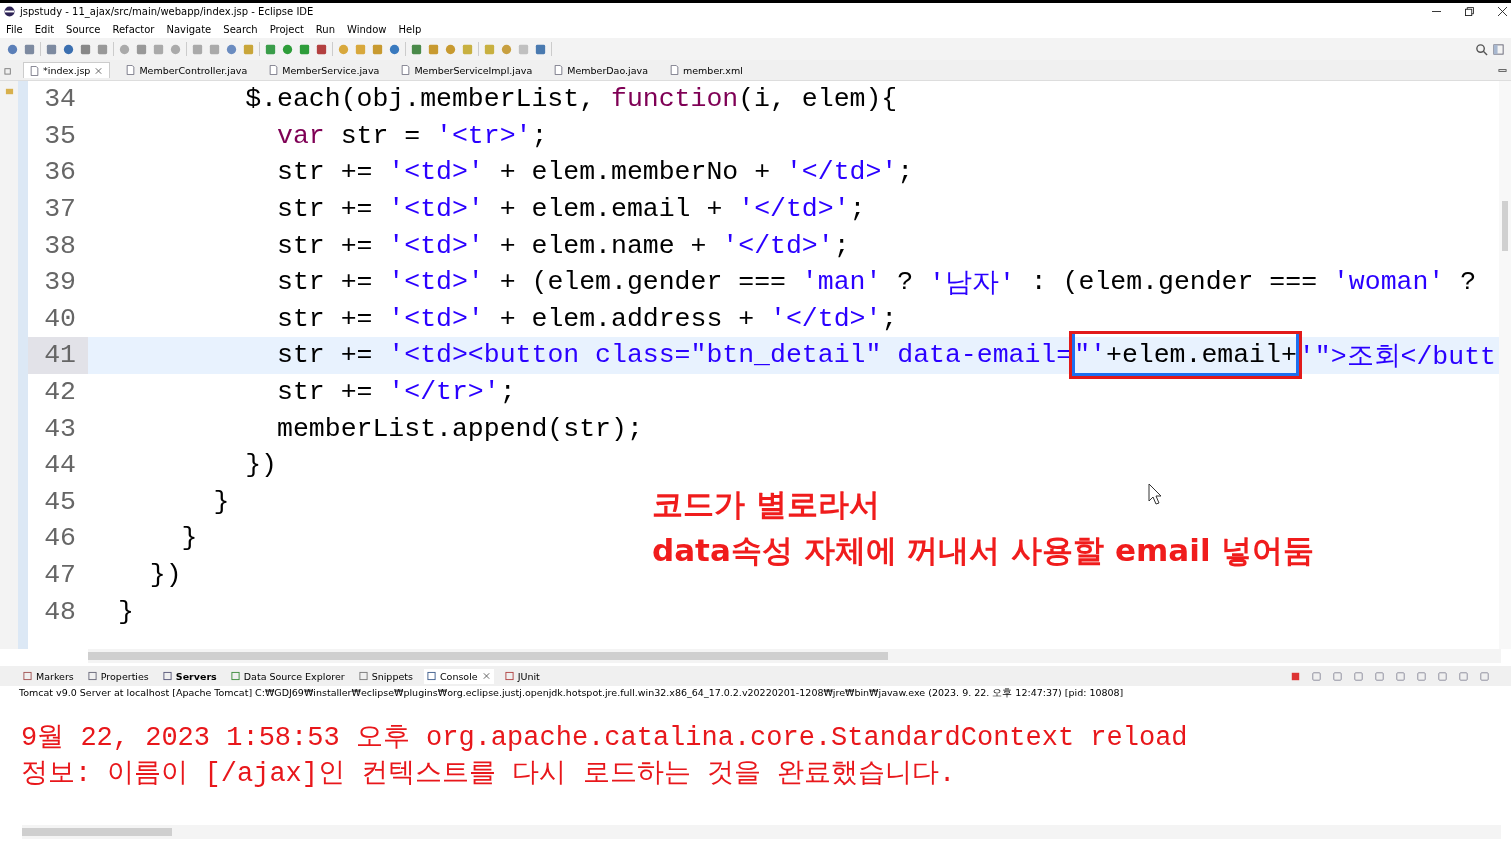 The width and height of the screenshot is (1511, 847). What do you see at coordinates (1505, 365) in the screenshot?
I see `vertical-scrollbar` at bounding box center [1505, 365].